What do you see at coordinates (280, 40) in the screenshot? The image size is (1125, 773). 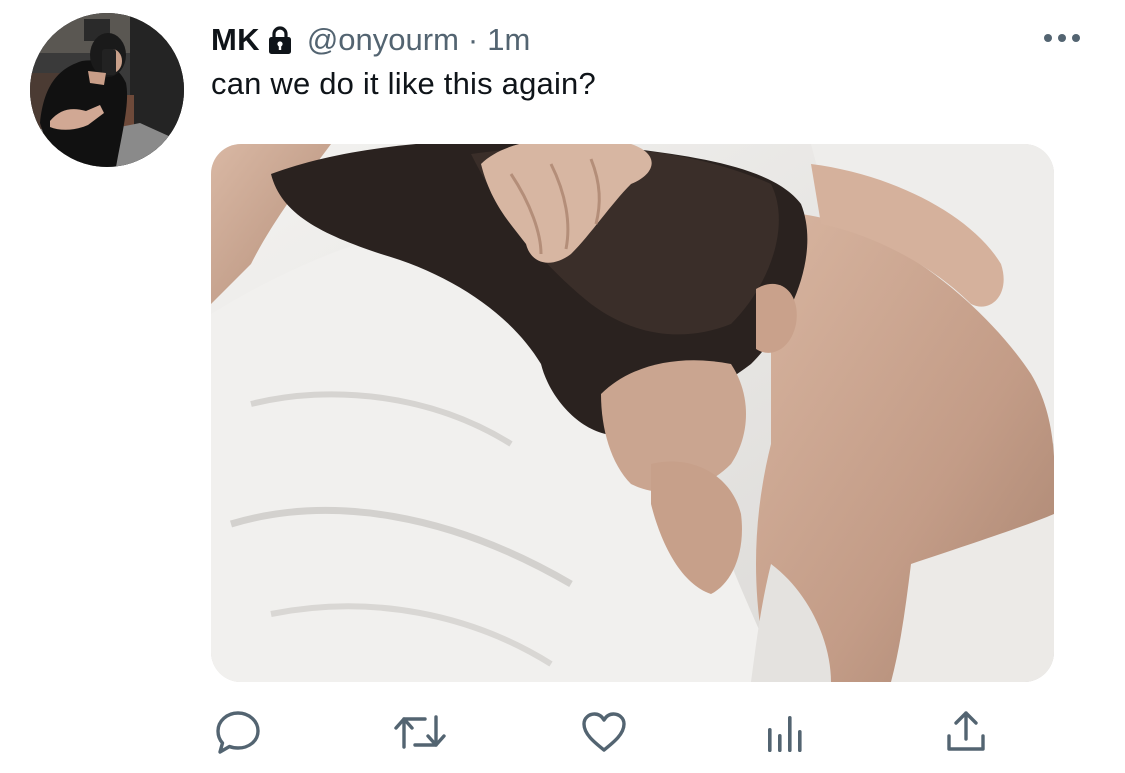 I see `lock-icon` at bounding box center [280, 40].